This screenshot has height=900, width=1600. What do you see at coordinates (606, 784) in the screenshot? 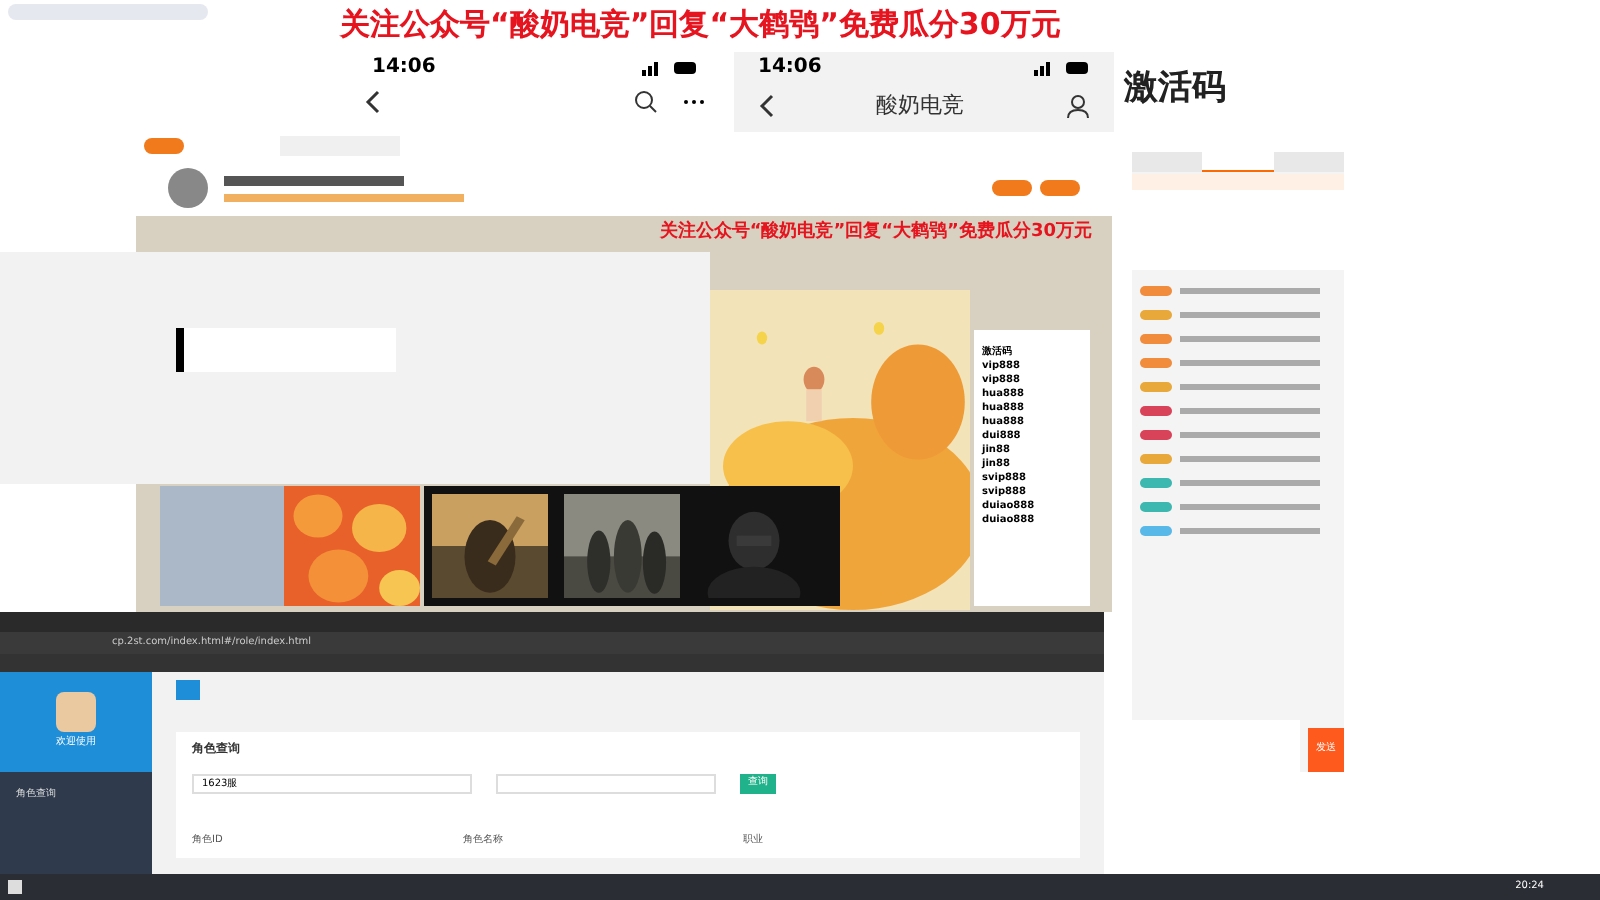
I see `search-field` at bounding box center [606, 784].